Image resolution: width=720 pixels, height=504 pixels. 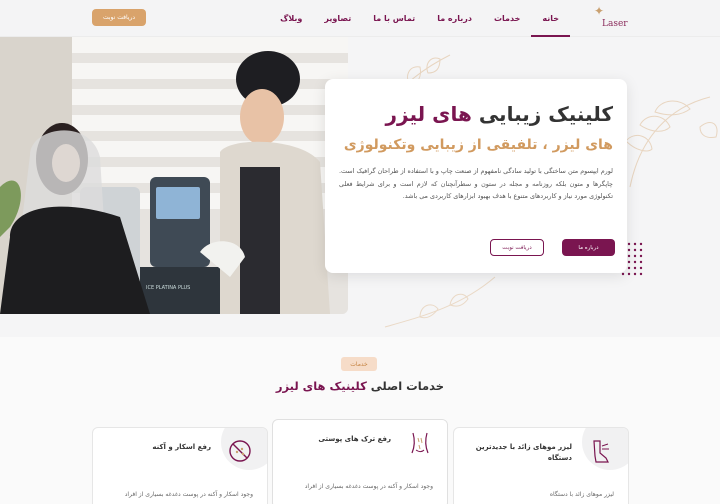 I want to click on nav-item-services: خدمات, so click(x=507, y=18).